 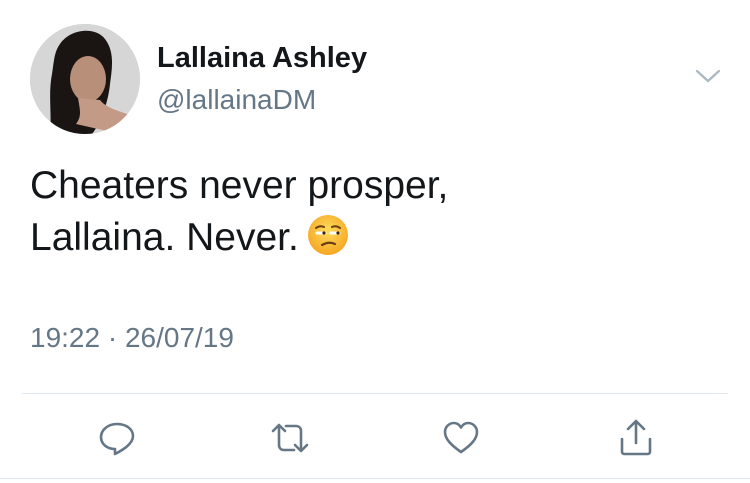 What do you see at coordinates (375, 478) in the screenshot?
I see `bottom-divider` at bounding box center [375, 478].